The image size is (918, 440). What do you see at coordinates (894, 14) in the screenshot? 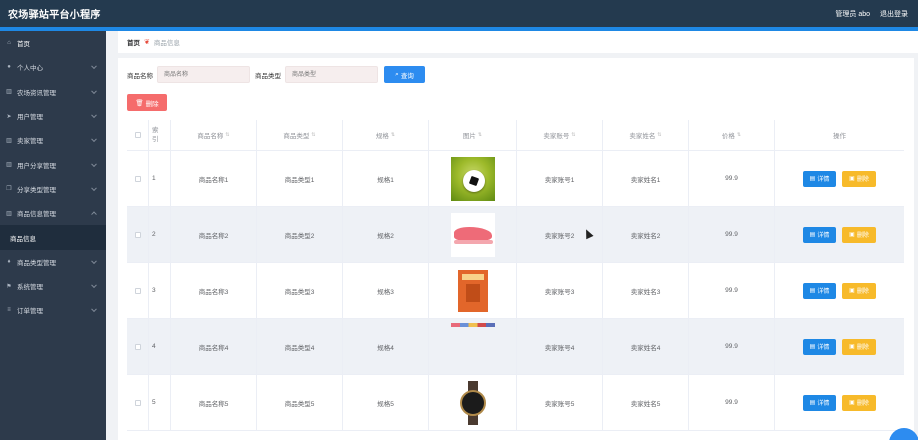
I see `logout-button: 退出登录` at bounding box center [894, 14].